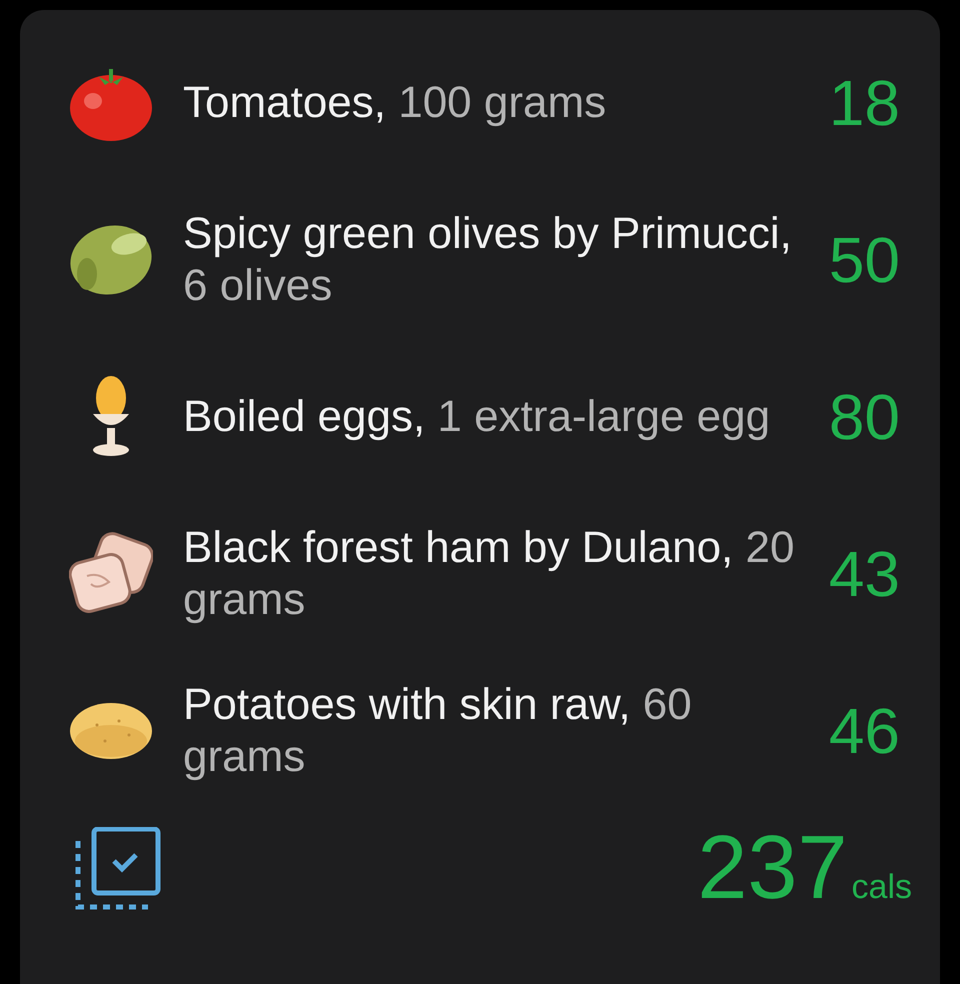  I want to click on calorie-count: 50, so click(864, 259).